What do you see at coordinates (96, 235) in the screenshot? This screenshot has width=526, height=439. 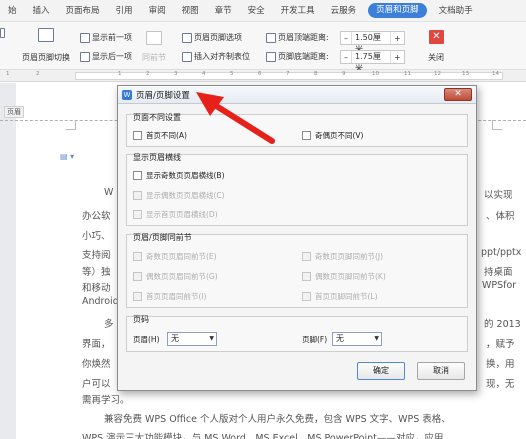 I see `doc-text-left: 小巧、` at bounding box center [96, 235].